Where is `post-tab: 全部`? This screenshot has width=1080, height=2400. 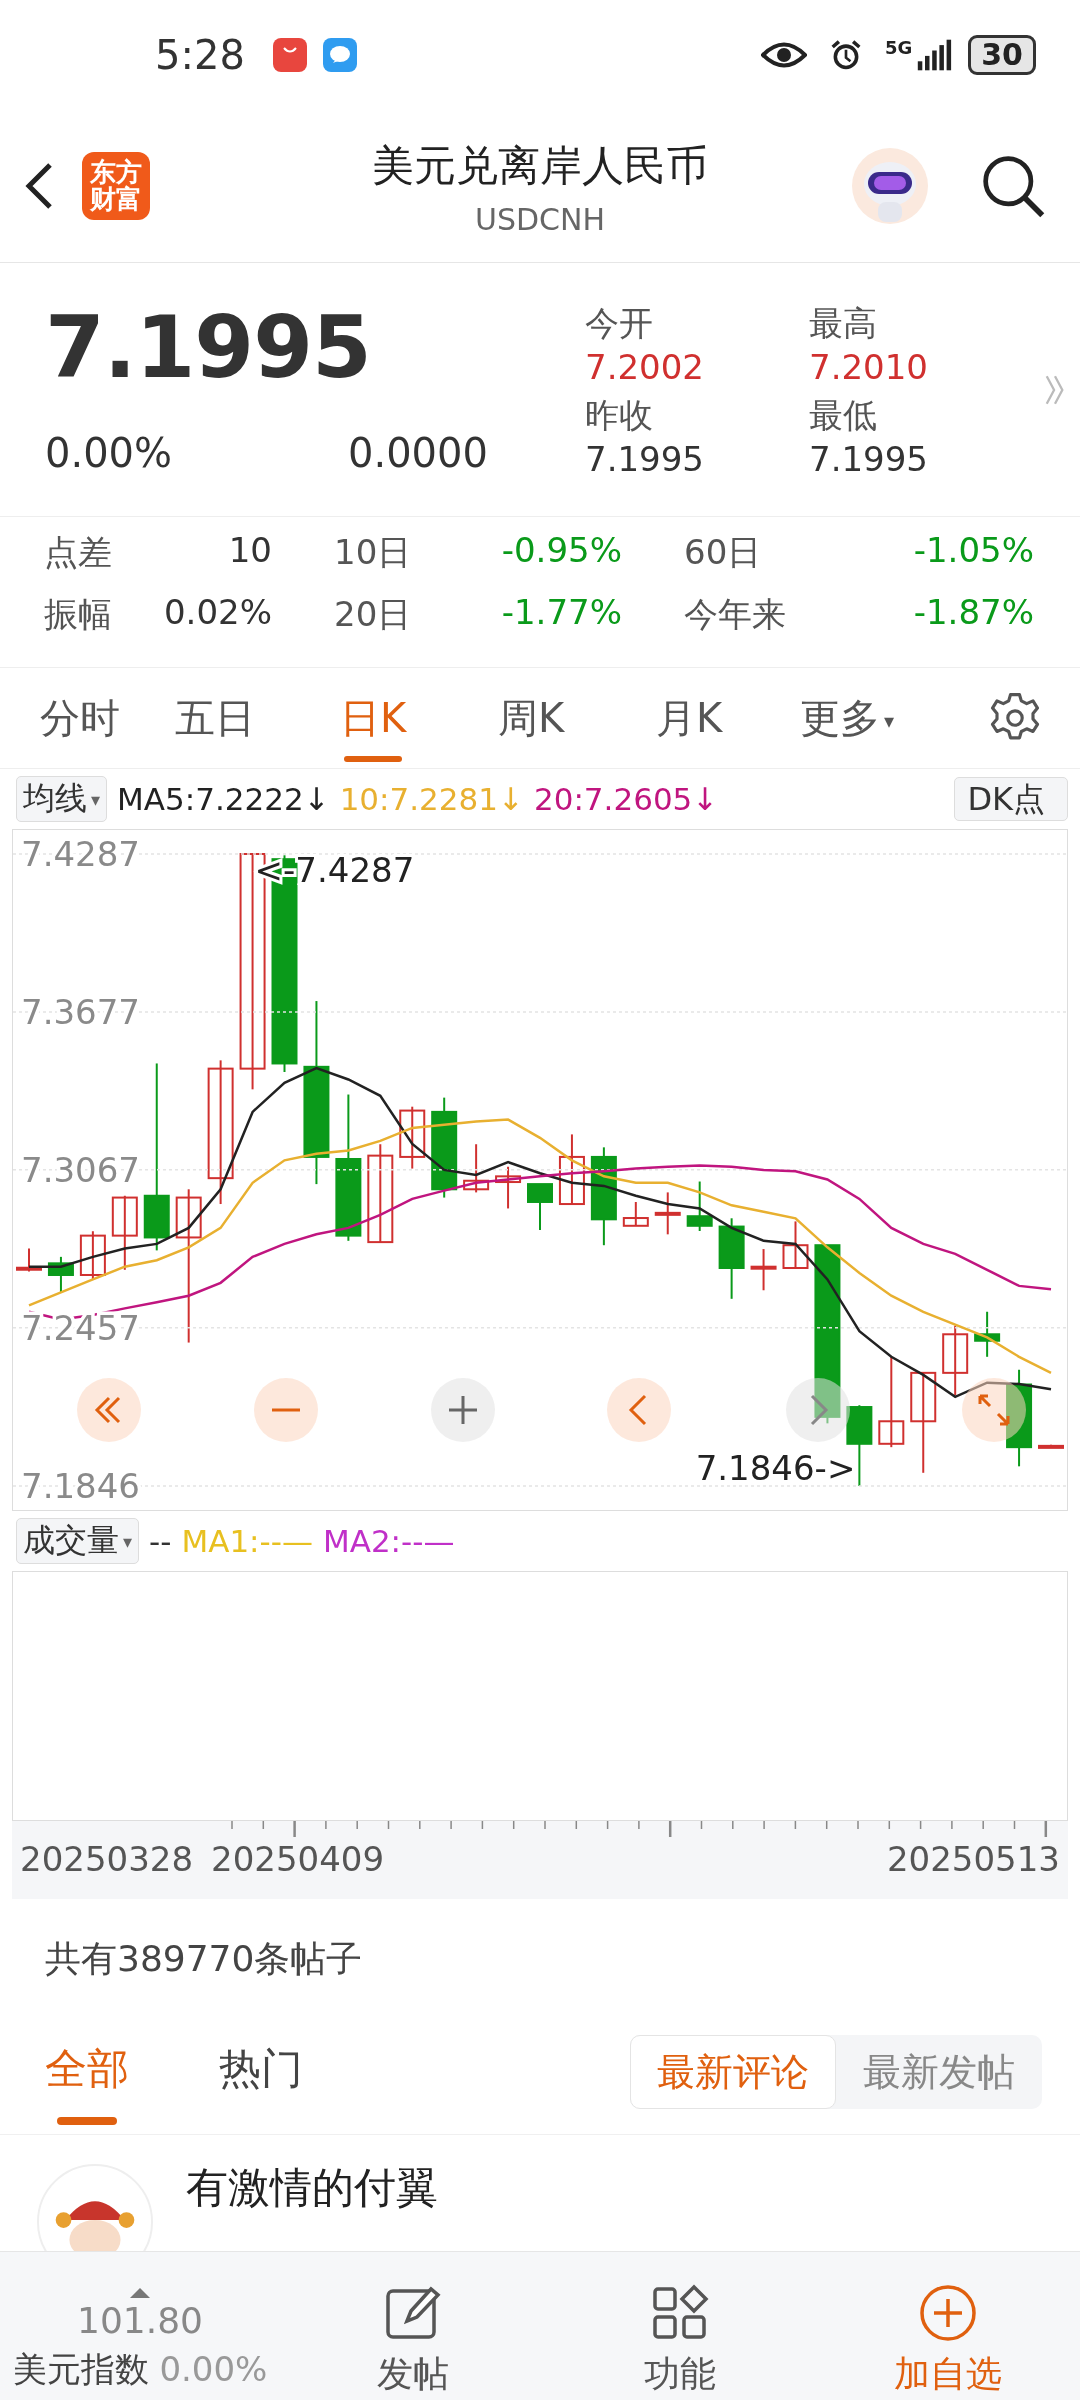
post-tab: 全部 is located at coordinates (87, 2071).